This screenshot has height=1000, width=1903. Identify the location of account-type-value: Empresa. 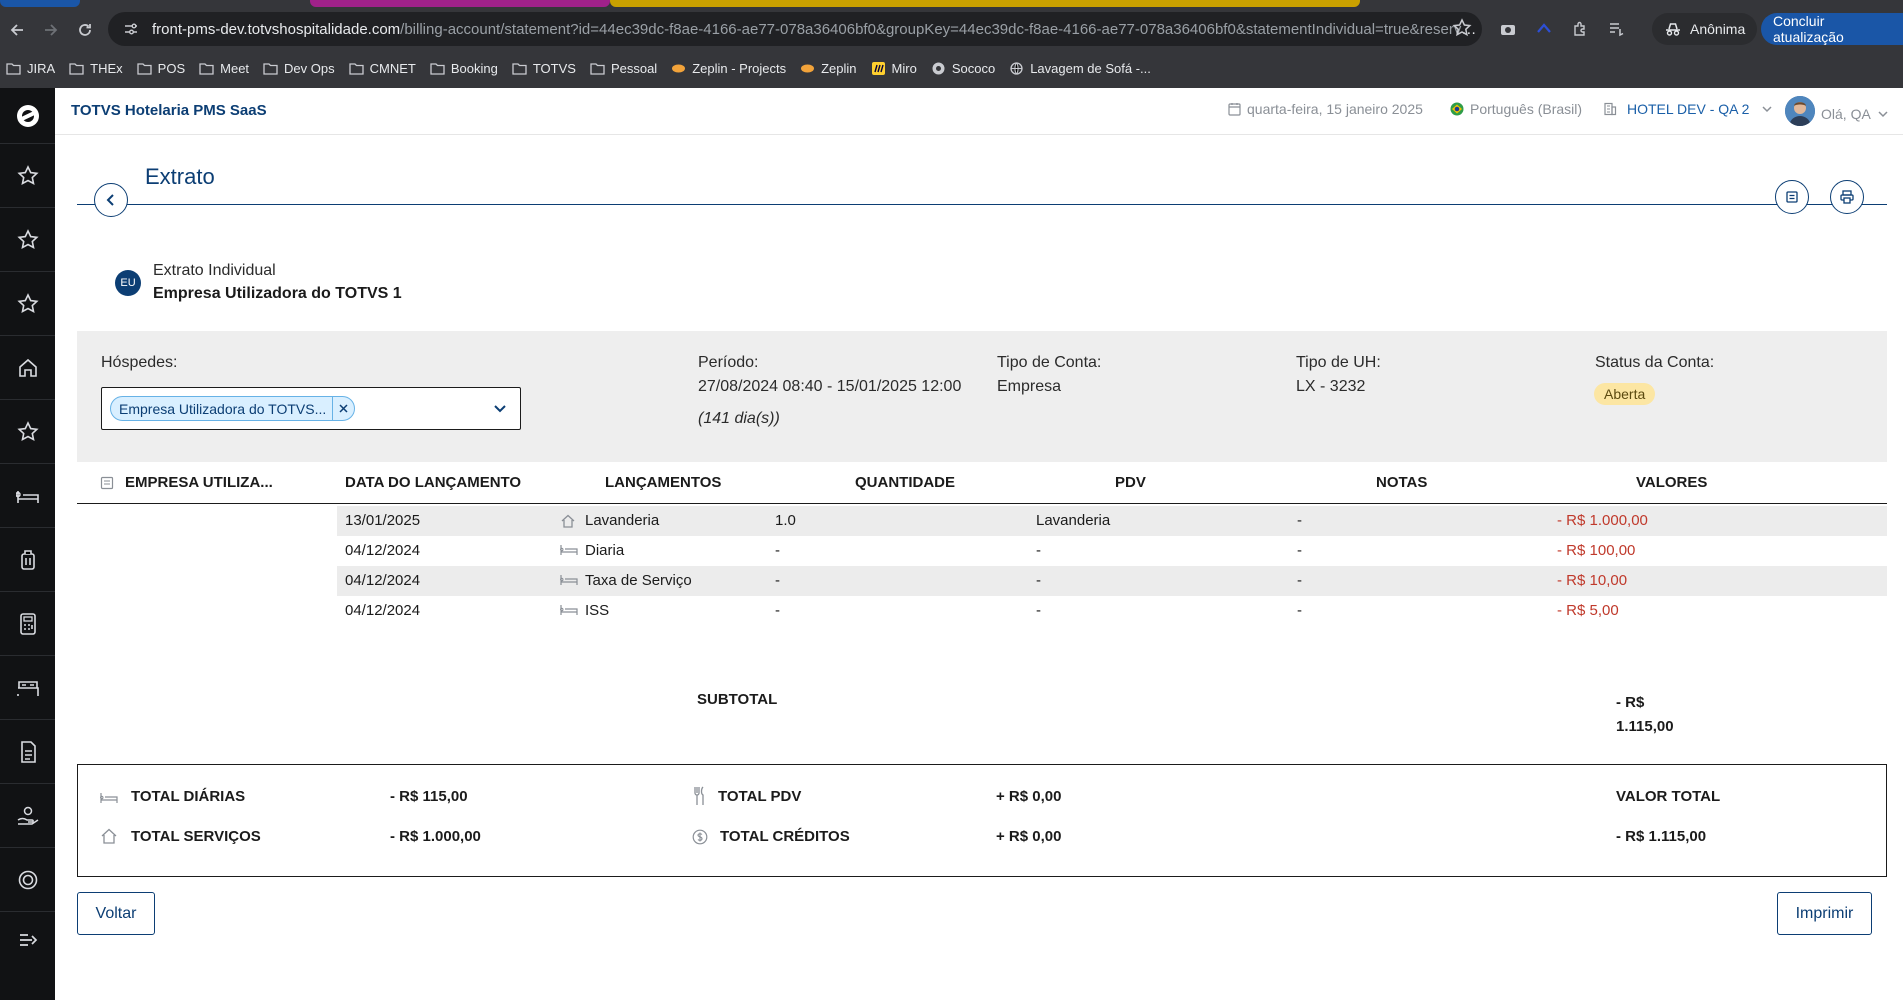
(1029, 386).